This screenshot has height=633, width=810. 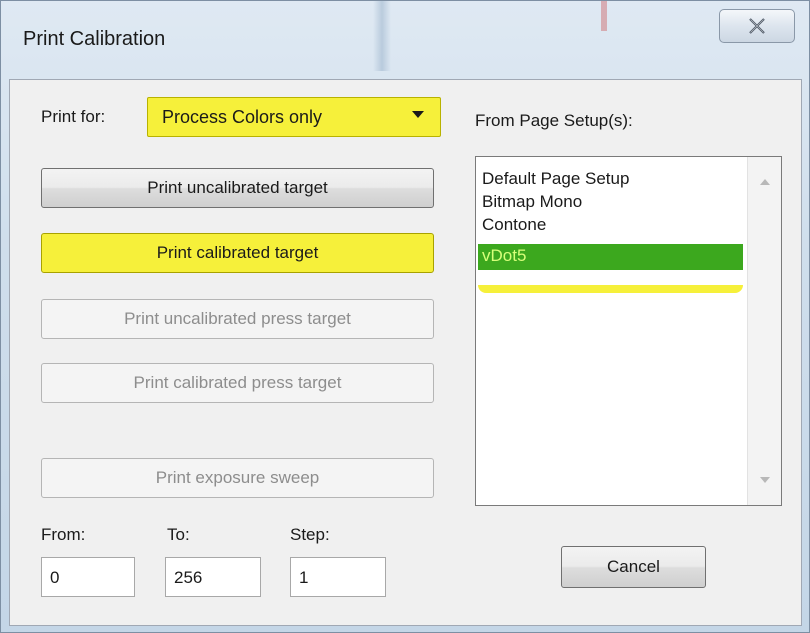 I want to click on highlighter-mark, so click(x=610, y=289).